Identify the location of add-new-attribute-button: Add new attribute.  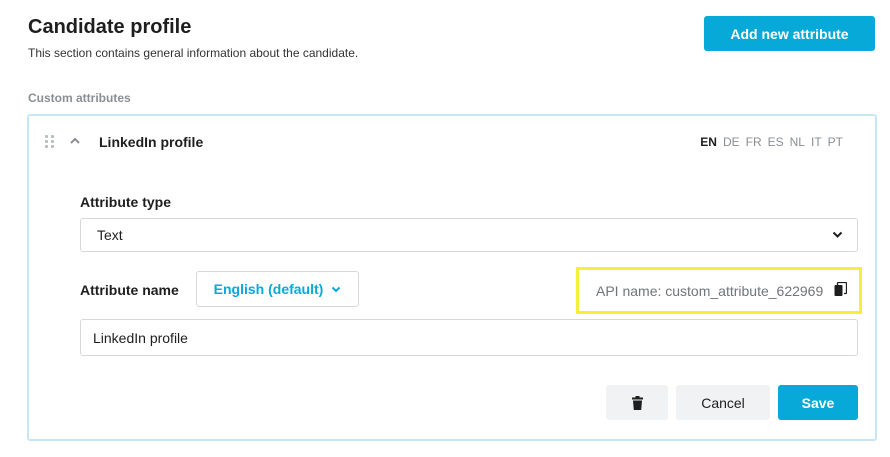
(789, 33).